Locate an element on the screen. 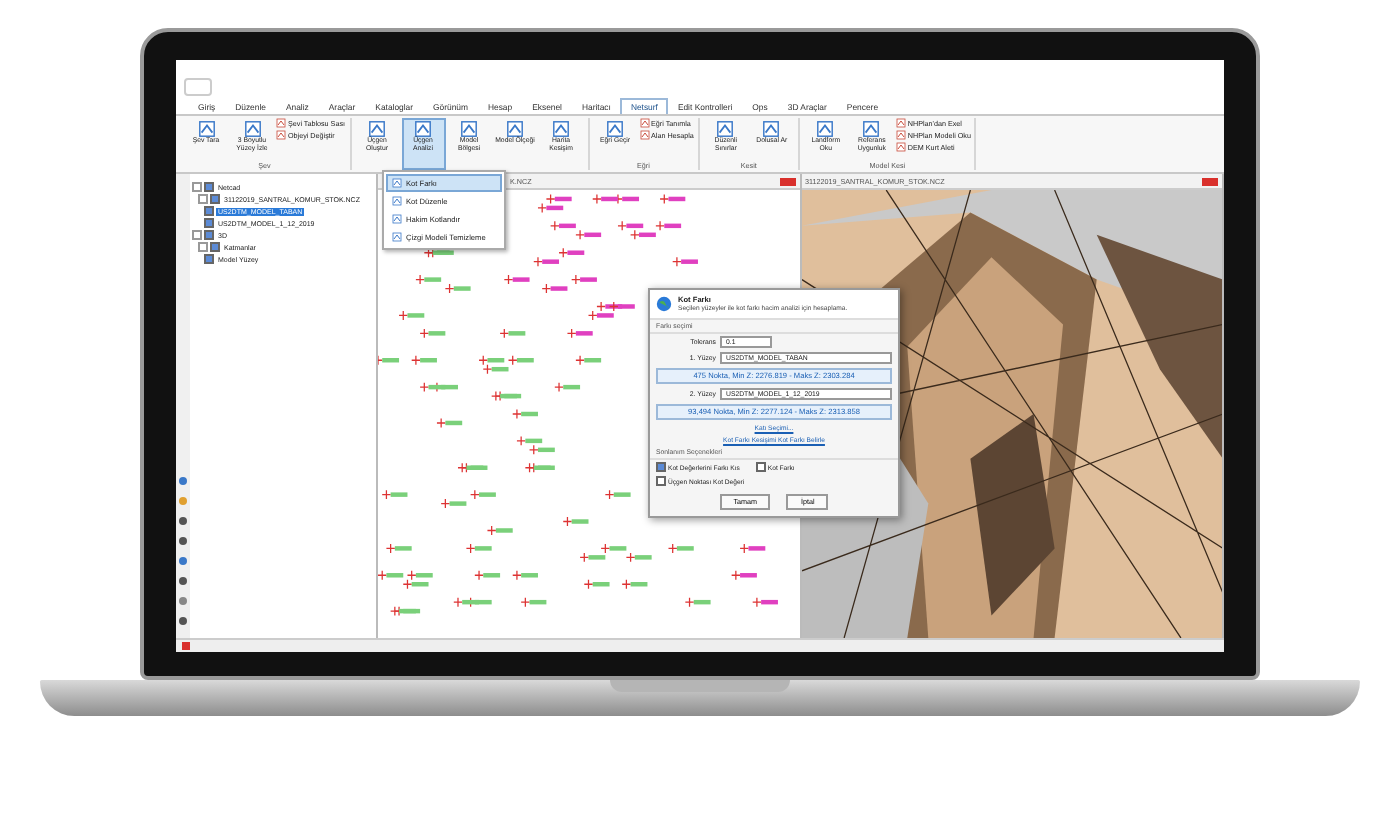 This screenshot has height=840, width=1400. globe-icon is located at coordinates (664, 304).